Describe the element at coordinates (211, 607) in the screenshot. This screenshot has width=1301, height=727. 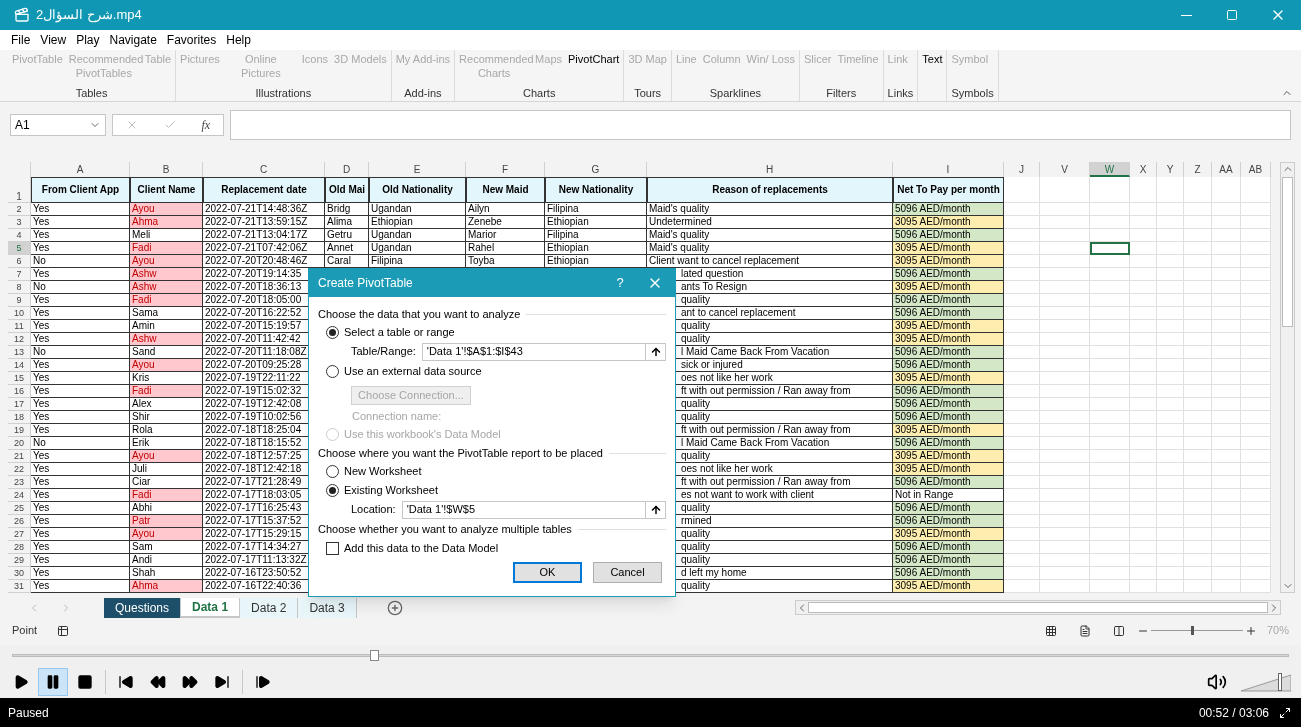
I see `sheet-tab: Data 1` at that location.